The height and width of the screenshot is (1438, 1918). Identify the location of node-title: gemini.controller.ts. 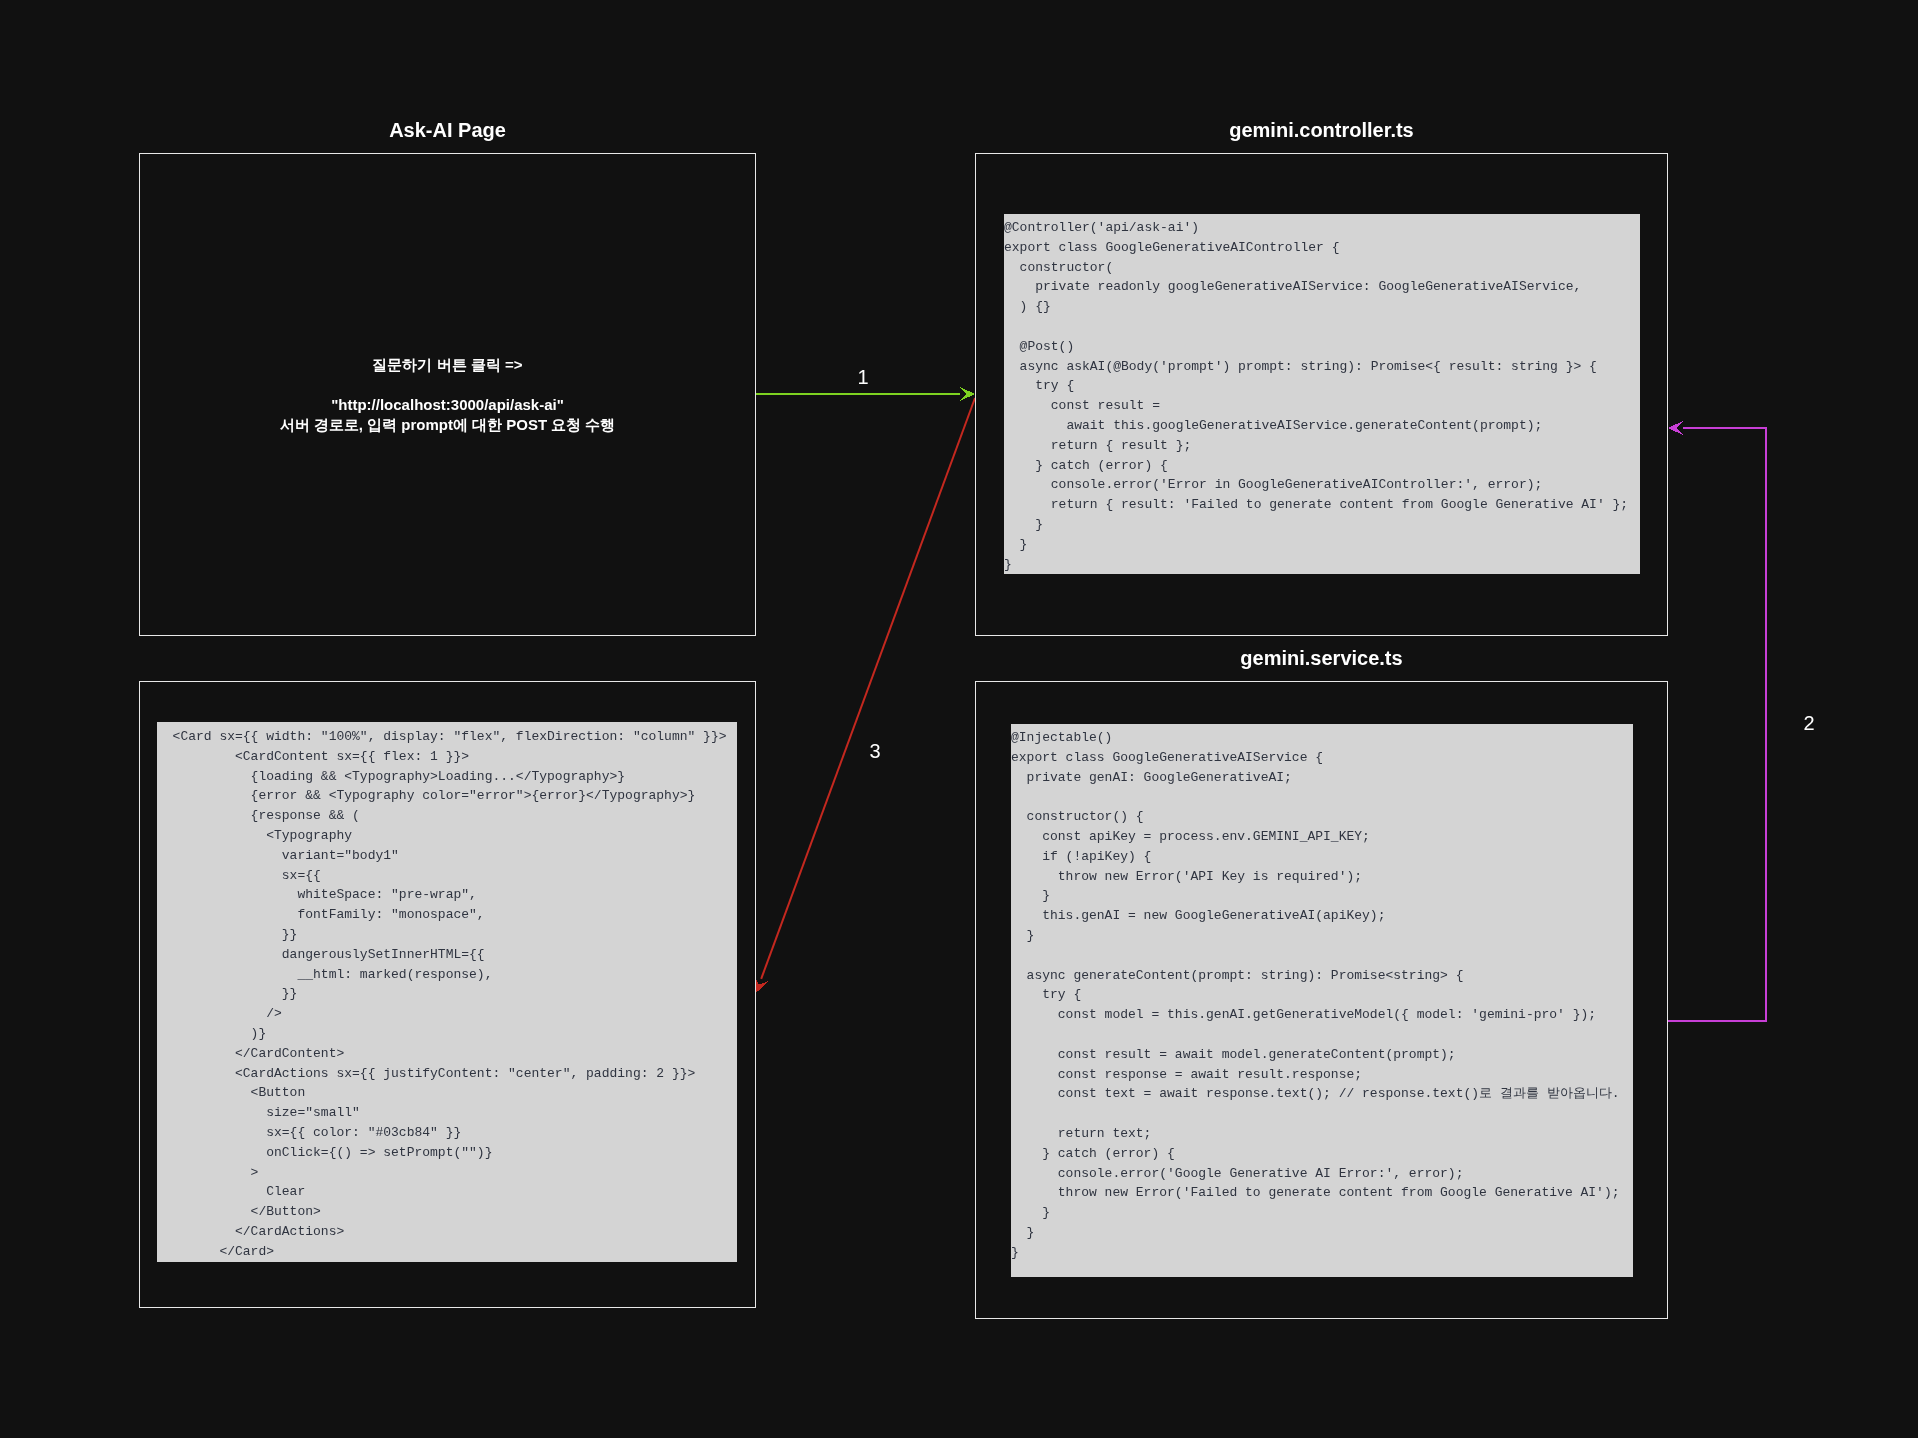
(1321, 130).